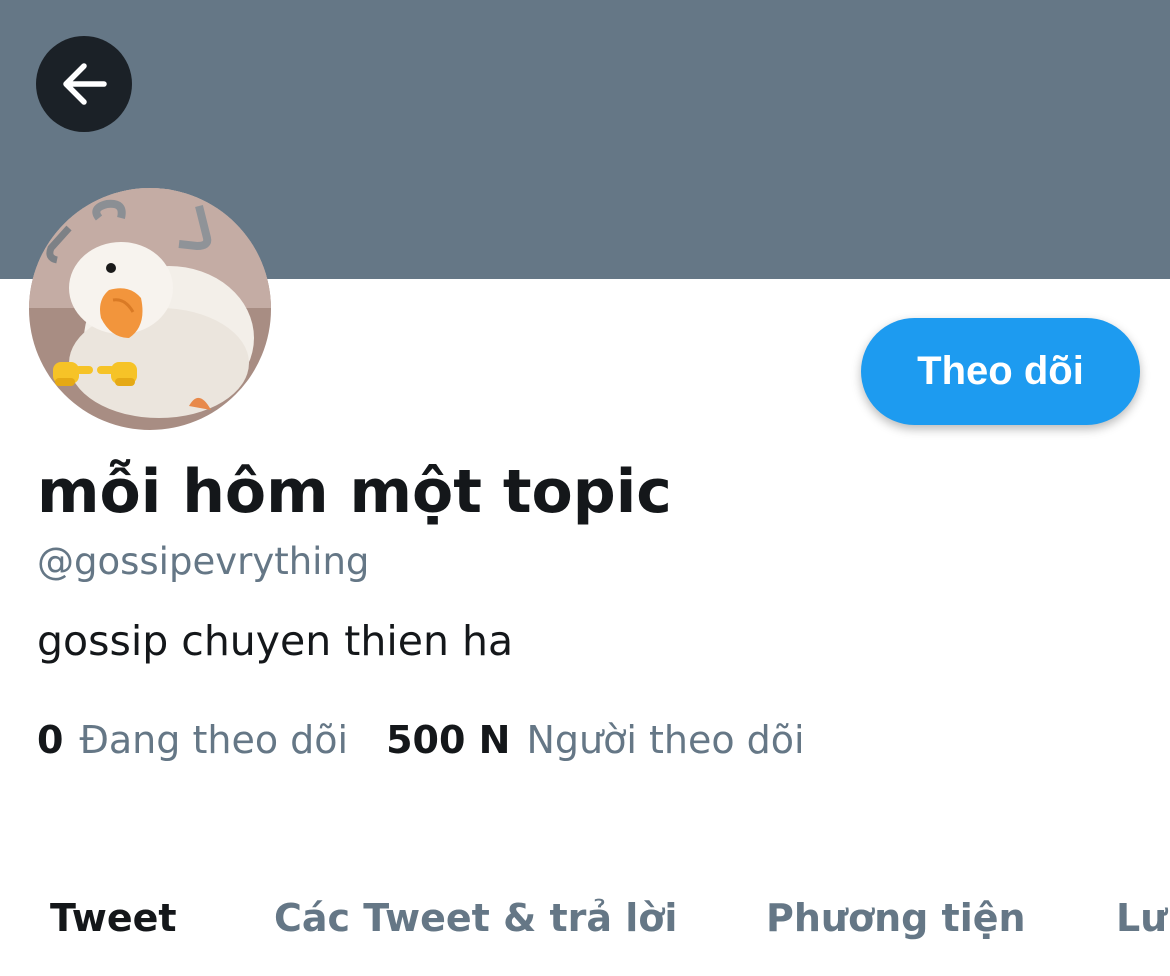  What do you see at coordinates (203, 561) in the screenshot?
I see `profile-handle: @gossipevrything` at bounding box center [203, 561].